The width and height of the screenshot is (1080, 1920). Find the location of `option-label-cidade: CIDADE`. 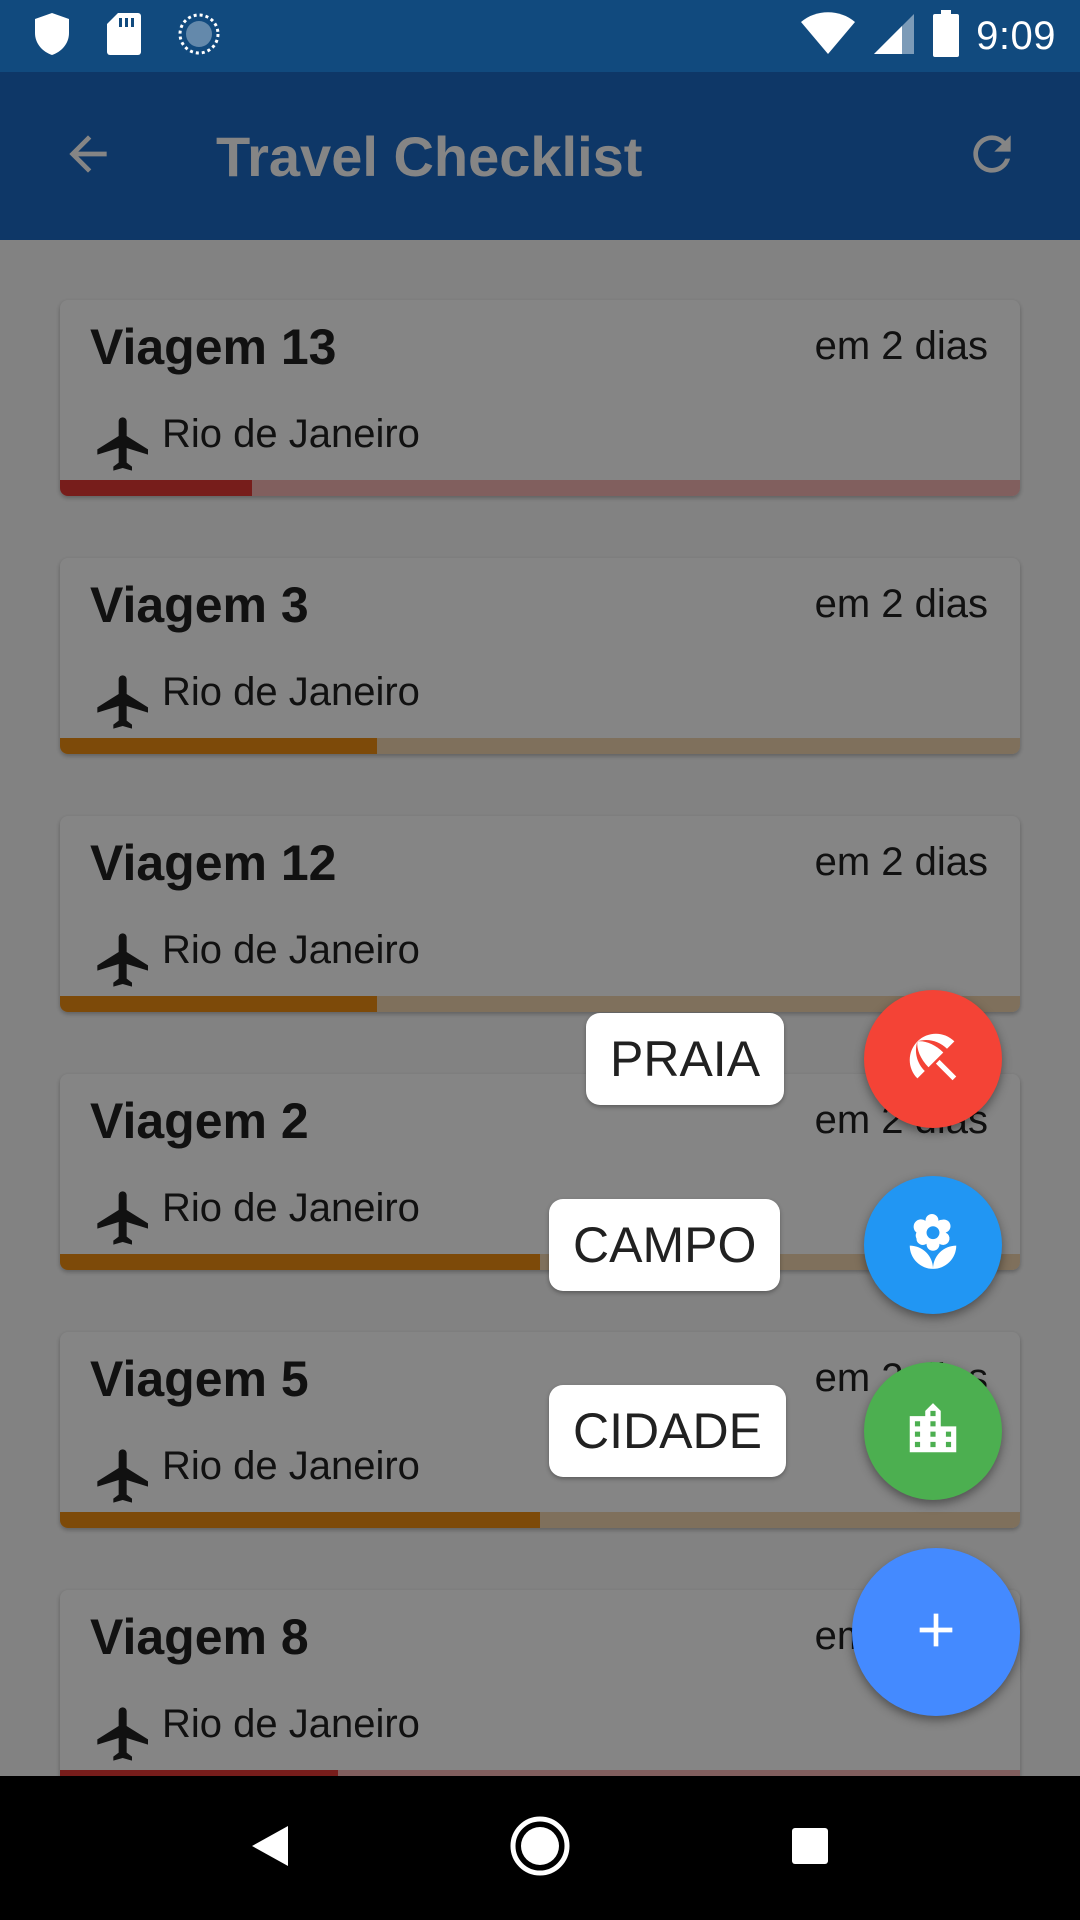

option-label-cidade: CIDADE is located at coordinates (667, 1431).